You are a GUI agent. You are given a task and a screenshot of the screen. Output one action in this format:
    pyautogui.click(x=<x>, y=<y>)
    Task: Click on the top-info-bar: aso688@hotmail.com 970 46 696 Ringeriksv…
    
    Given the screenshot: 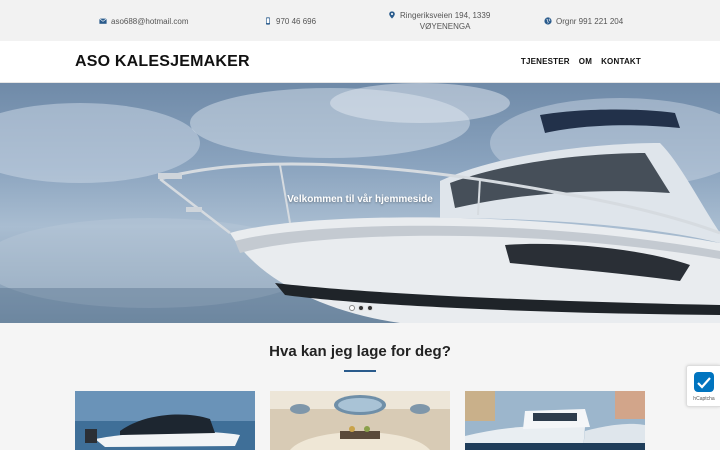 What is the action you would take?
    pyautogui.click(x=360, y=20)
    